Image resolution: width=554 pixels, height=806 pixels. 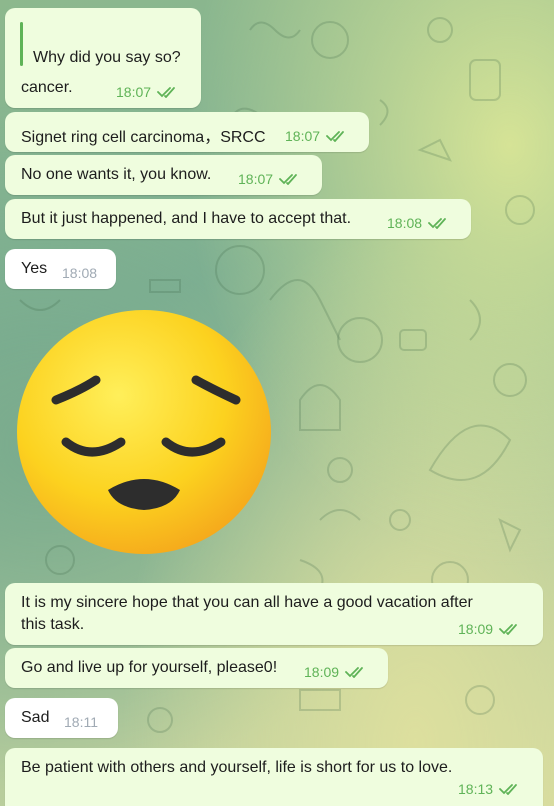 I want to click on message-bubble: Why did you say so? cancer. 18:07, so click(x=103, y=58).